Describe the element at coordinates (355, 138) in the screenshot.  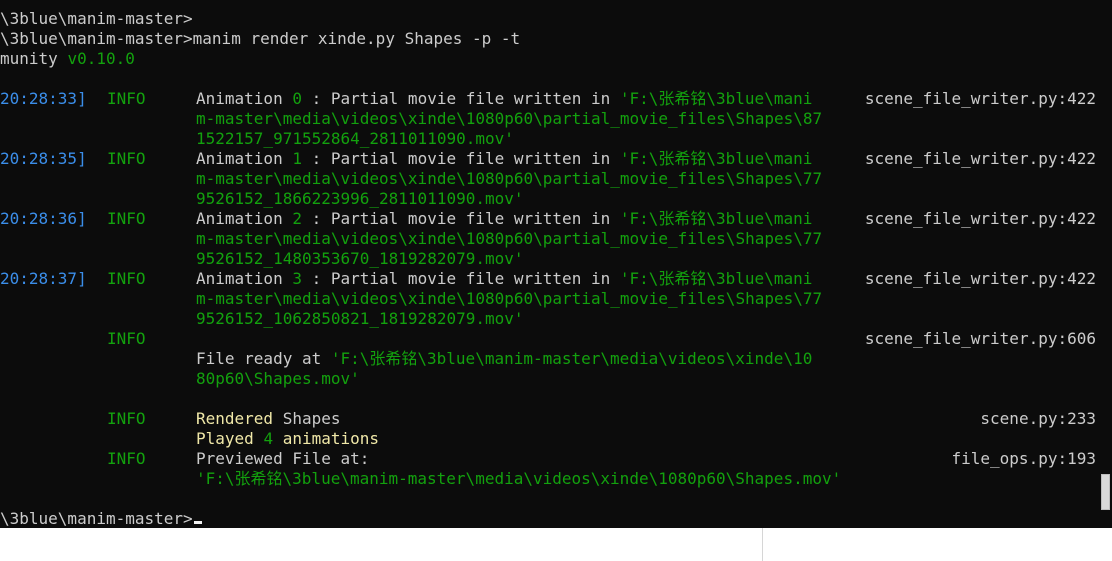
I see `file-path-cont: 1522157_971552864_2811011090.mov'` at that location.